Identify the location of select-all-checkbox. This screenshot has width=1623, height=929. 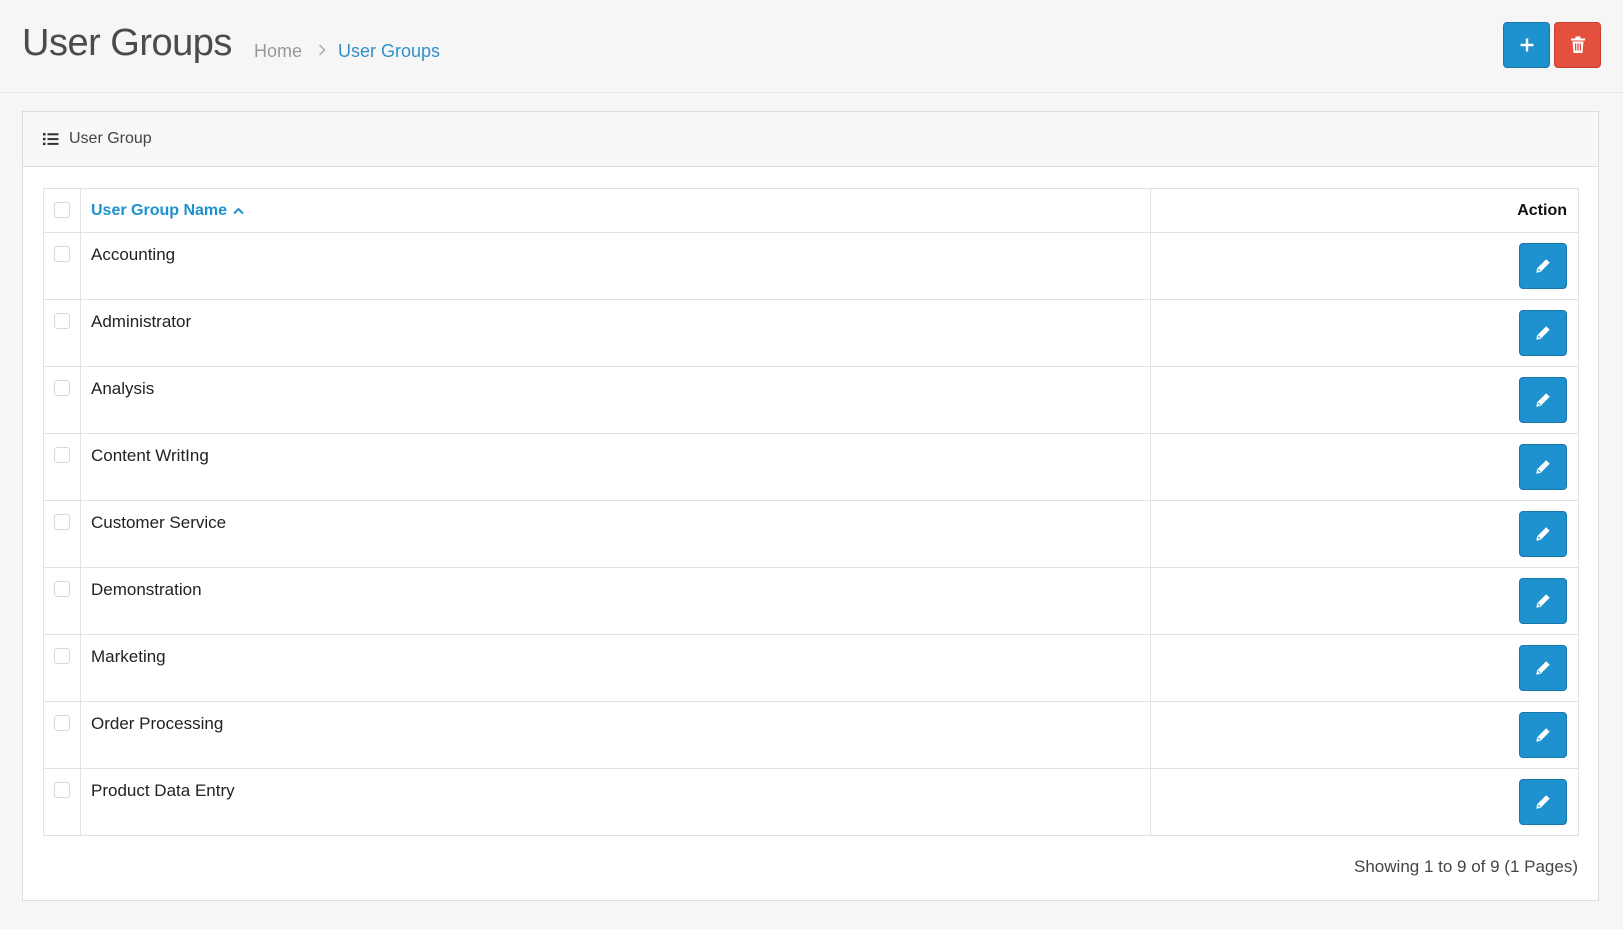
(62, 210).